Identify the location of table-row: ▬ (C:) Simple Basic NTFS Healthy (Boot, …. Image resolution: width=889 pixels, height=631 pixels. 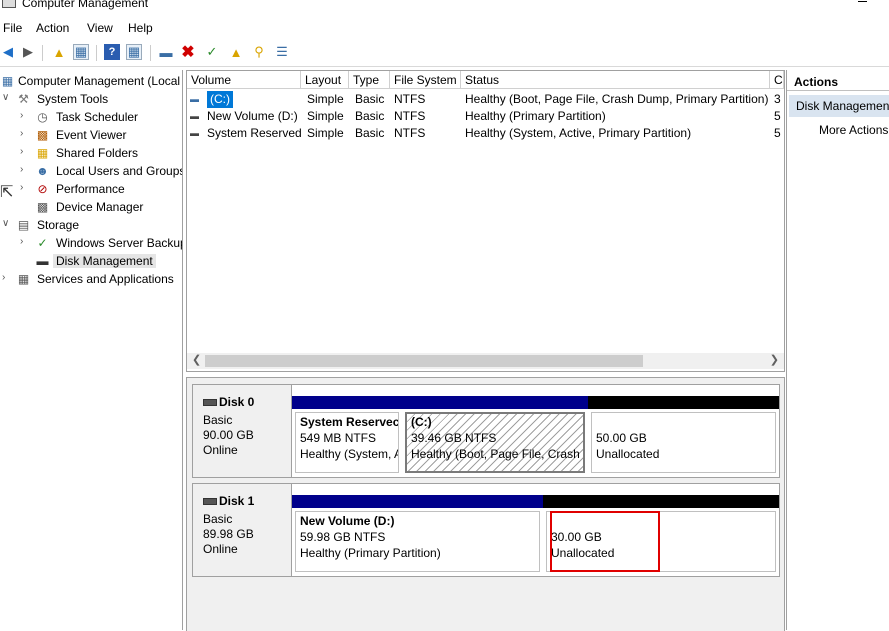
(485, 99).